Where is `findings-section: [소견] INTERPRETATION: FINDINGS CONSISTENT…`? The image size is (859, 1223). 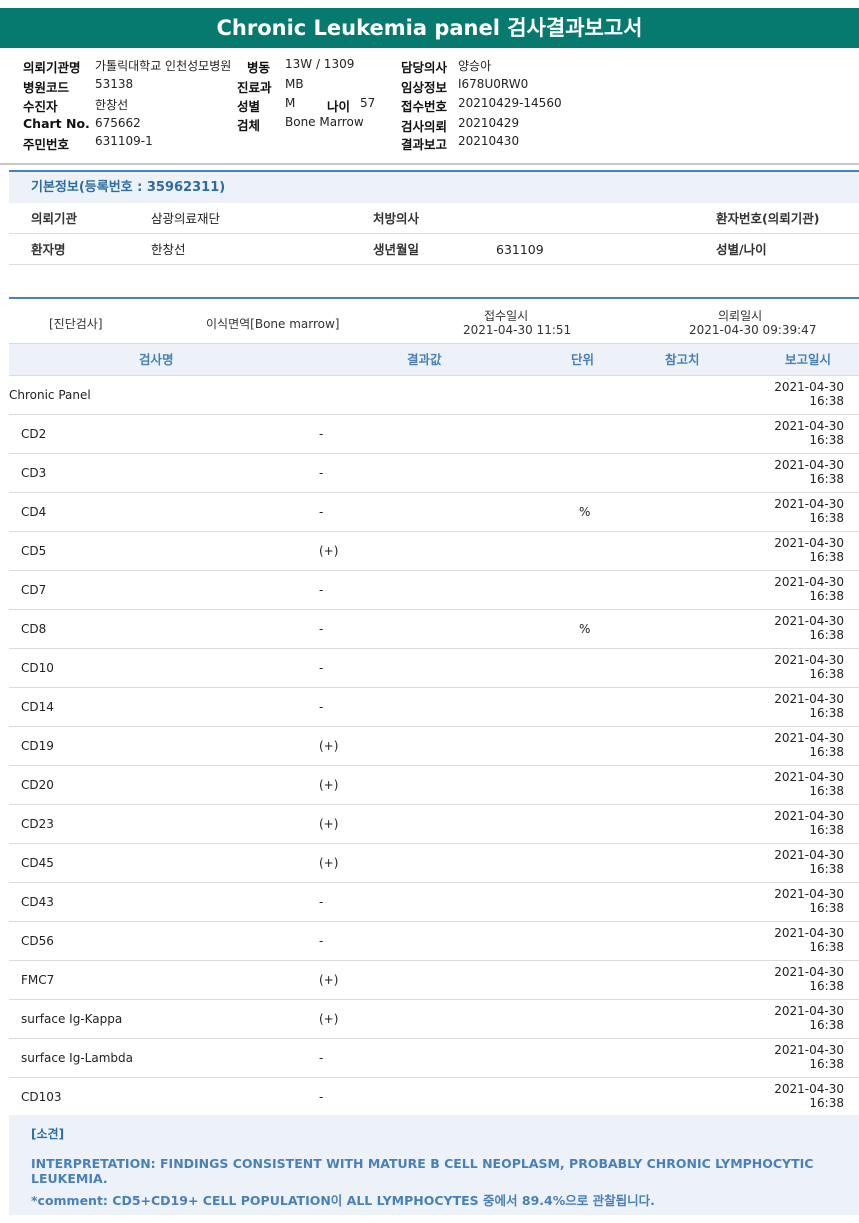
findings-section: [소견] INTERPRETATION: FINDINGS CONSISTENT… is located at coordinates (434, 1165).